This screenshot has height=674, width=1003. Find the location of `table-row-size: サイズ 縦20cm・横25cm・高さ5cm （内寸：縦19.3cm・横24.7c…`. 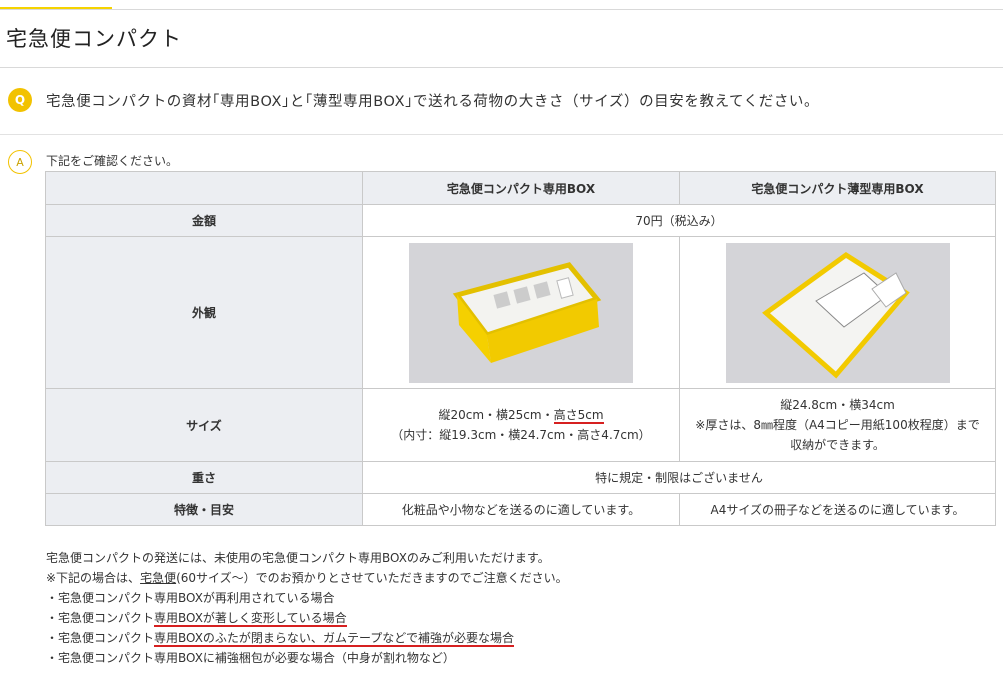

table-row-size: サイズ 縦20cm・横25cm・高さ5cm （内寸：縦19.3cm・横24.7c… is located at coordinates (520, 425).